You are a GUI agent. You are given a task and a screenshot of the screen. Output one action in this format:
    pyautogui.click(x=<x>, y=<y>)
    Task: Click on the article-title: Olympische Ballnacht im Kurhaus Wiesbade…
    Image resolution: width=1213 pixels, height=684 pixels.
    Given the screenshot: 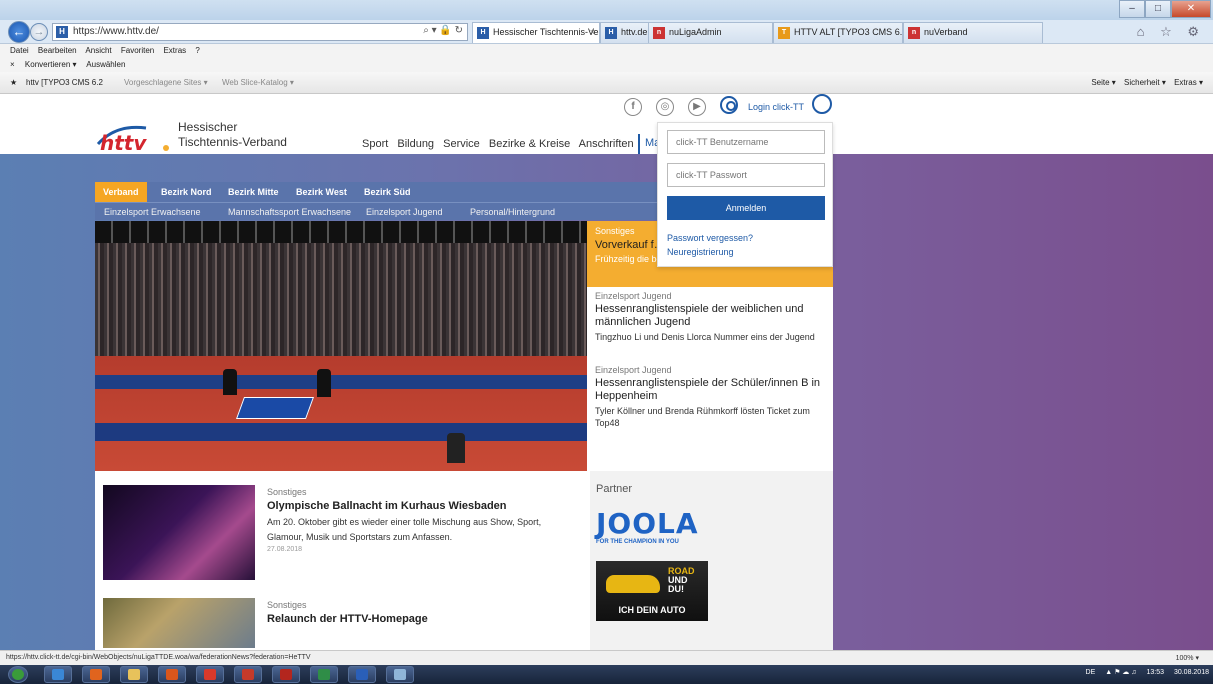 What is the action you would take?
    pyautogui.click(x=414, y=506)
    